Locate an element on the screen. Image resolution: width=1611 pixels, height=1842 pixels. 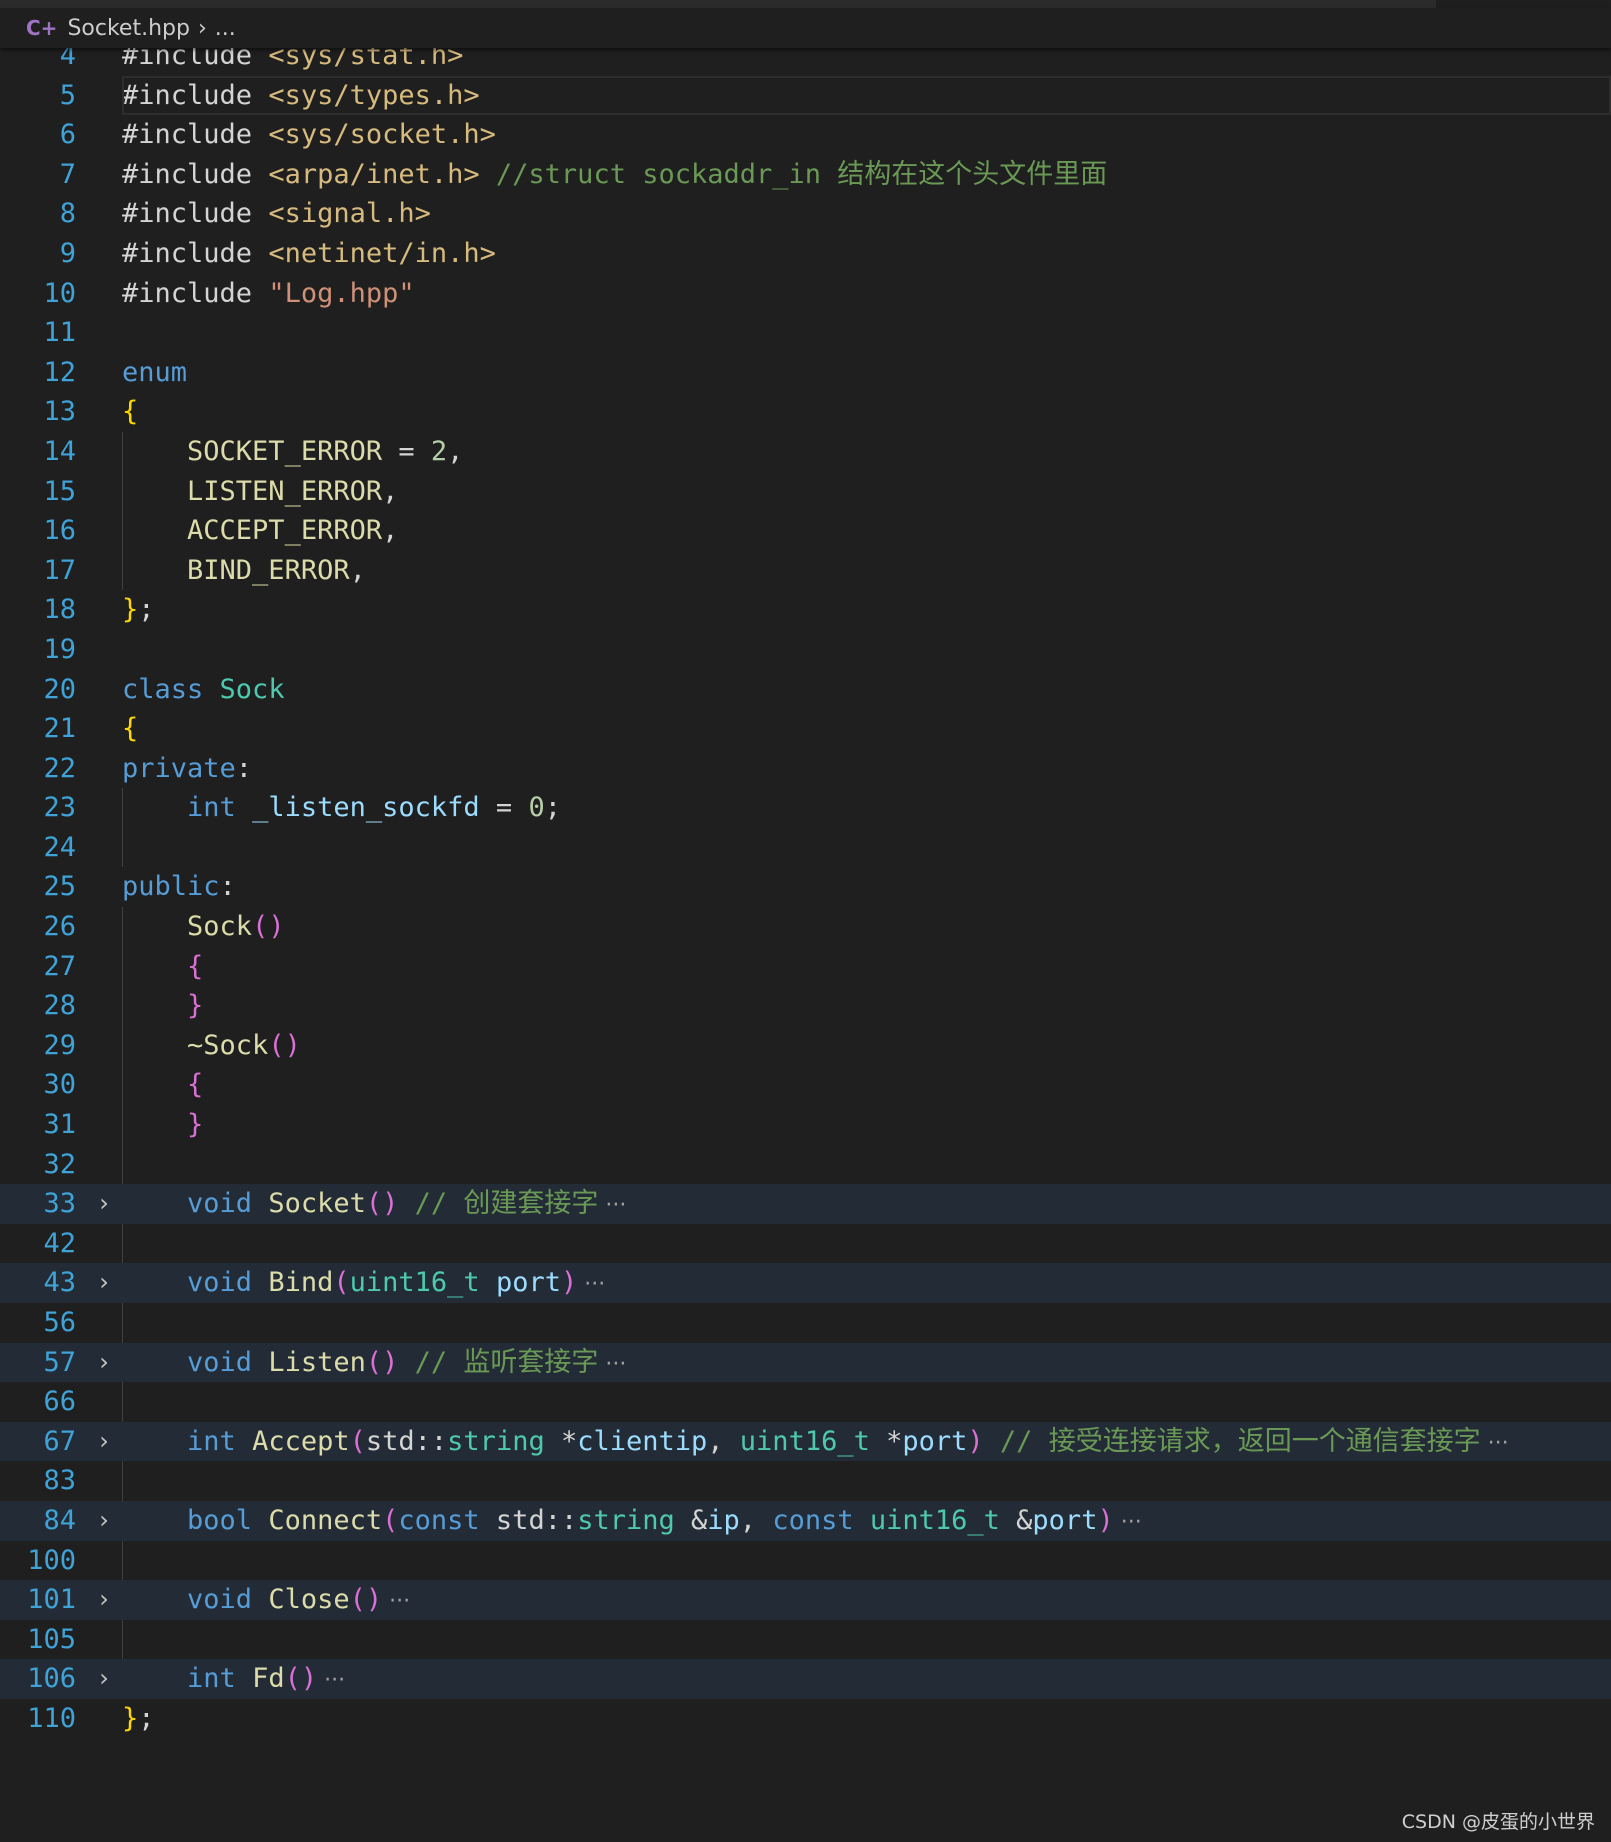
breadcrumb-file: Socket.hpp is located at coordinates (128, 28).